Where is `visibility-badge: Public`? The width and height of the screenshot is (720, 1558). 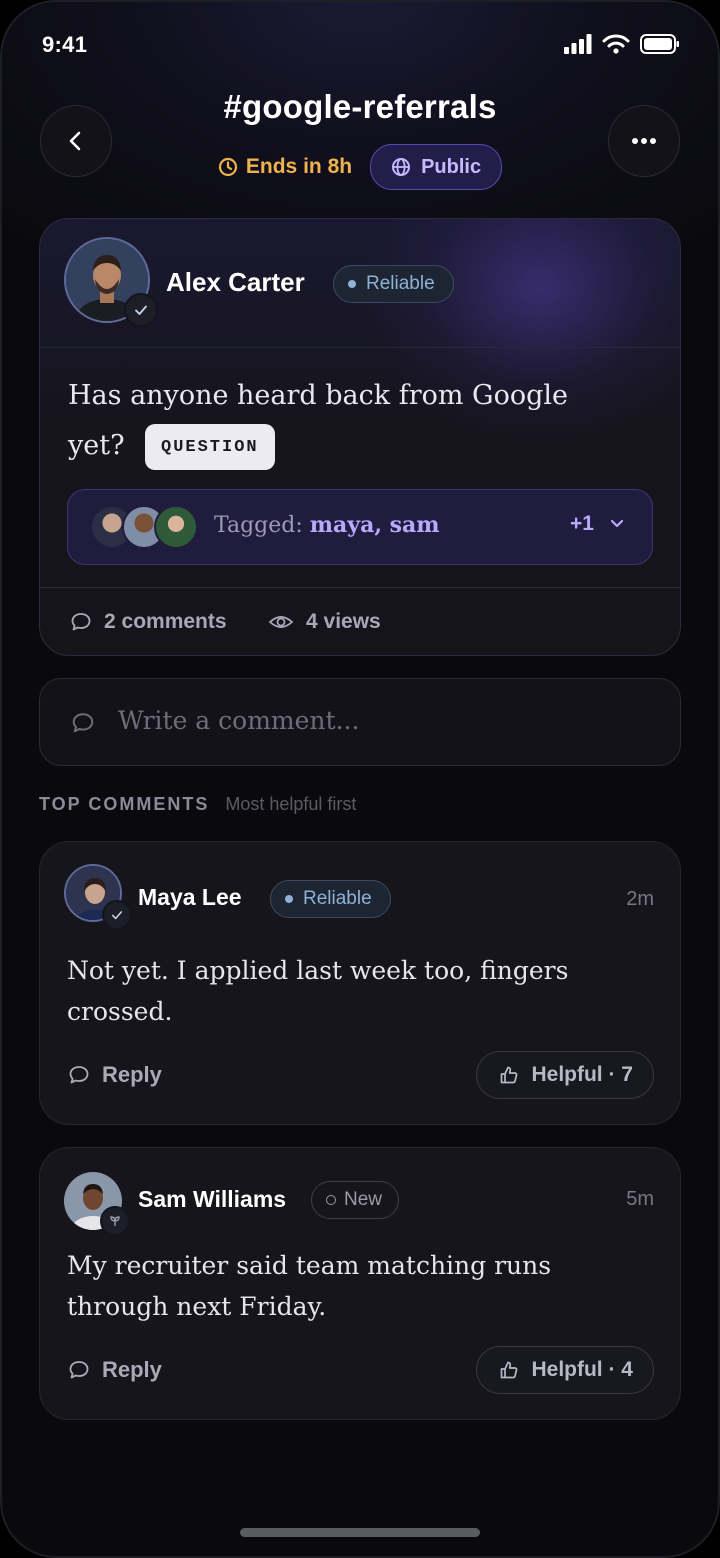
visibility-badge: Public is located at coordinates (436, 167).